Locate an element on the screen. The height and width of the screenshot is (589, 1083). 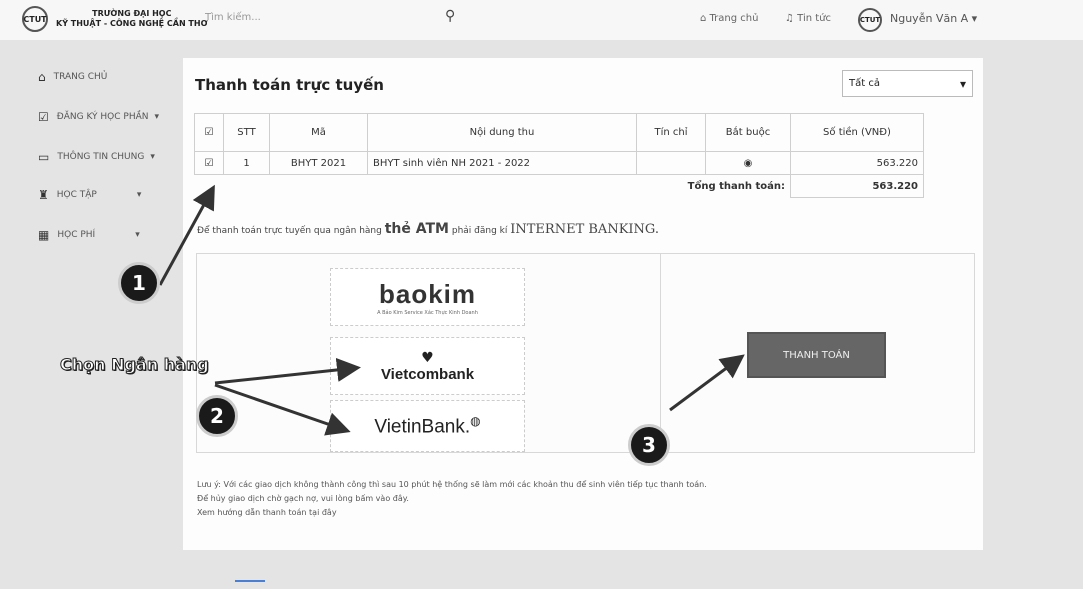
divider is located at coordinates (250, 581).